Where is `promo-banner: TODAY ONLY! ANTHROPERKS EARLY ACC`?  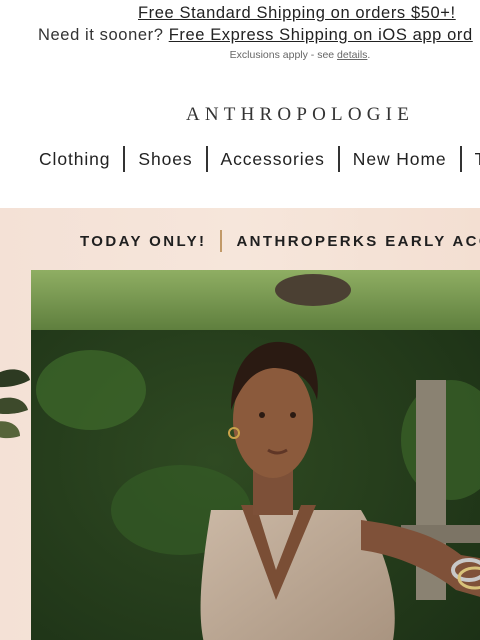 promo-banner: TODAY ONLY! ANTHROPERKS EARLY ACC is located at coordinates (280, 241).